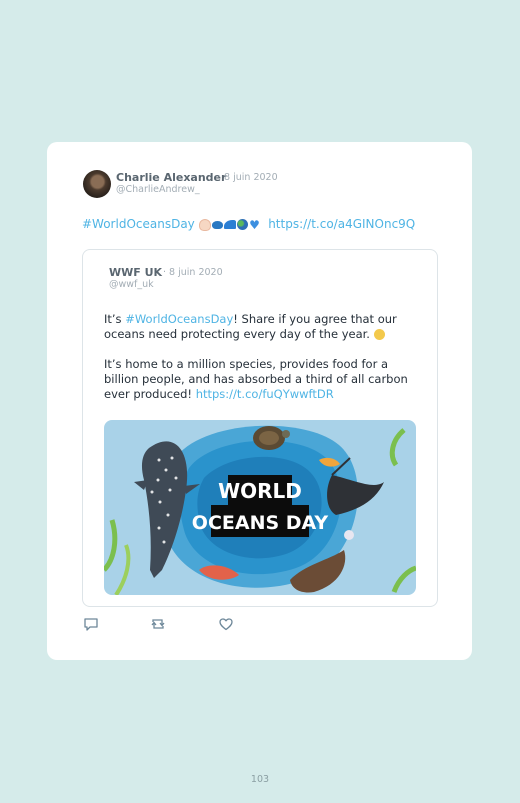  What do you see at coordinates (158, 189) in the screenshot?
I see `author-handle: @CharlieAndrew_` at bounding box center [158, 189].